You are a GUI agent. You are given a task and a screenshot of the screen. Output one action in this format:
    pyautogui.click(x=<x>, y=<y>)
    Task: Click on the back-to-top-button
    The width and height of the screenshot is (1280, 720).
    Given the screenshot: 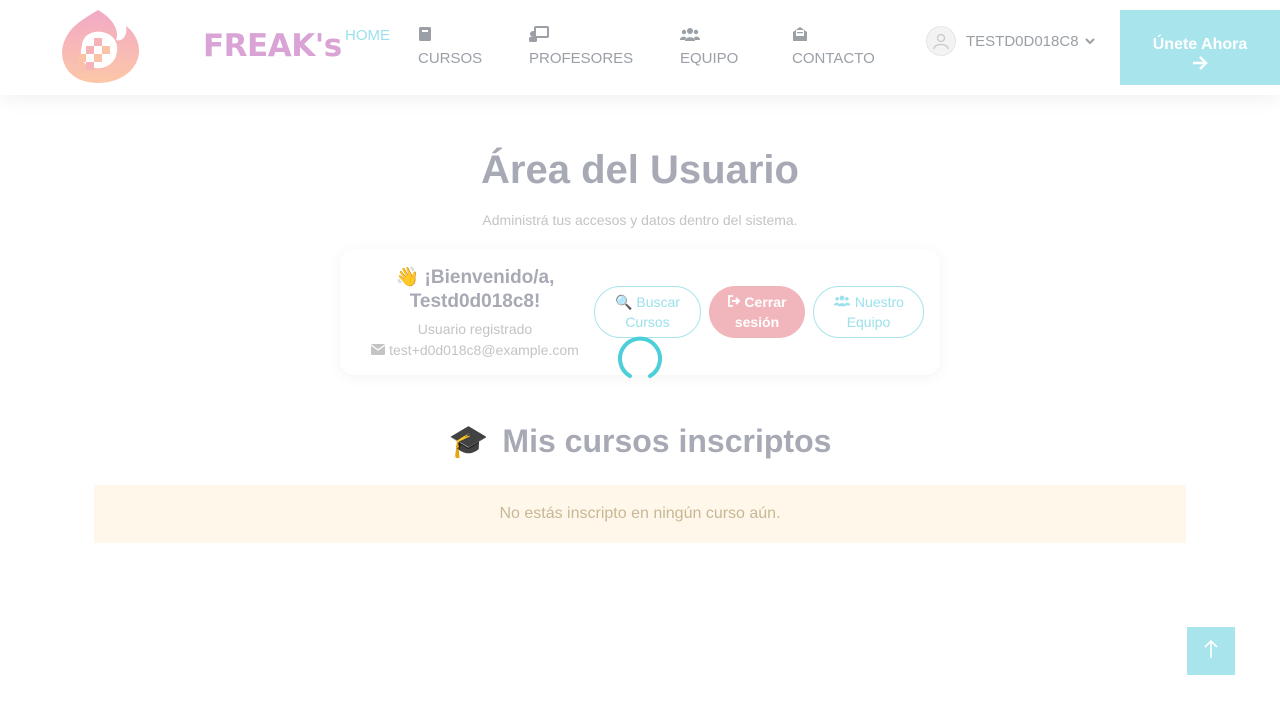 What is the action you would take?
    pyautogui.click(x=1211, y=651)
    